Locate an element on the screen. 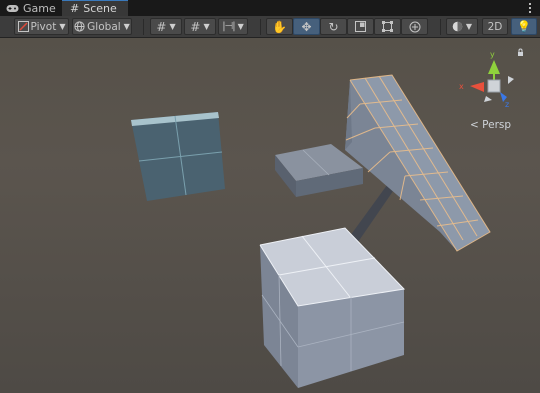 This screenshot has width=540, height=393. grid-snap-icon: # is located at coordinates (161, 26).